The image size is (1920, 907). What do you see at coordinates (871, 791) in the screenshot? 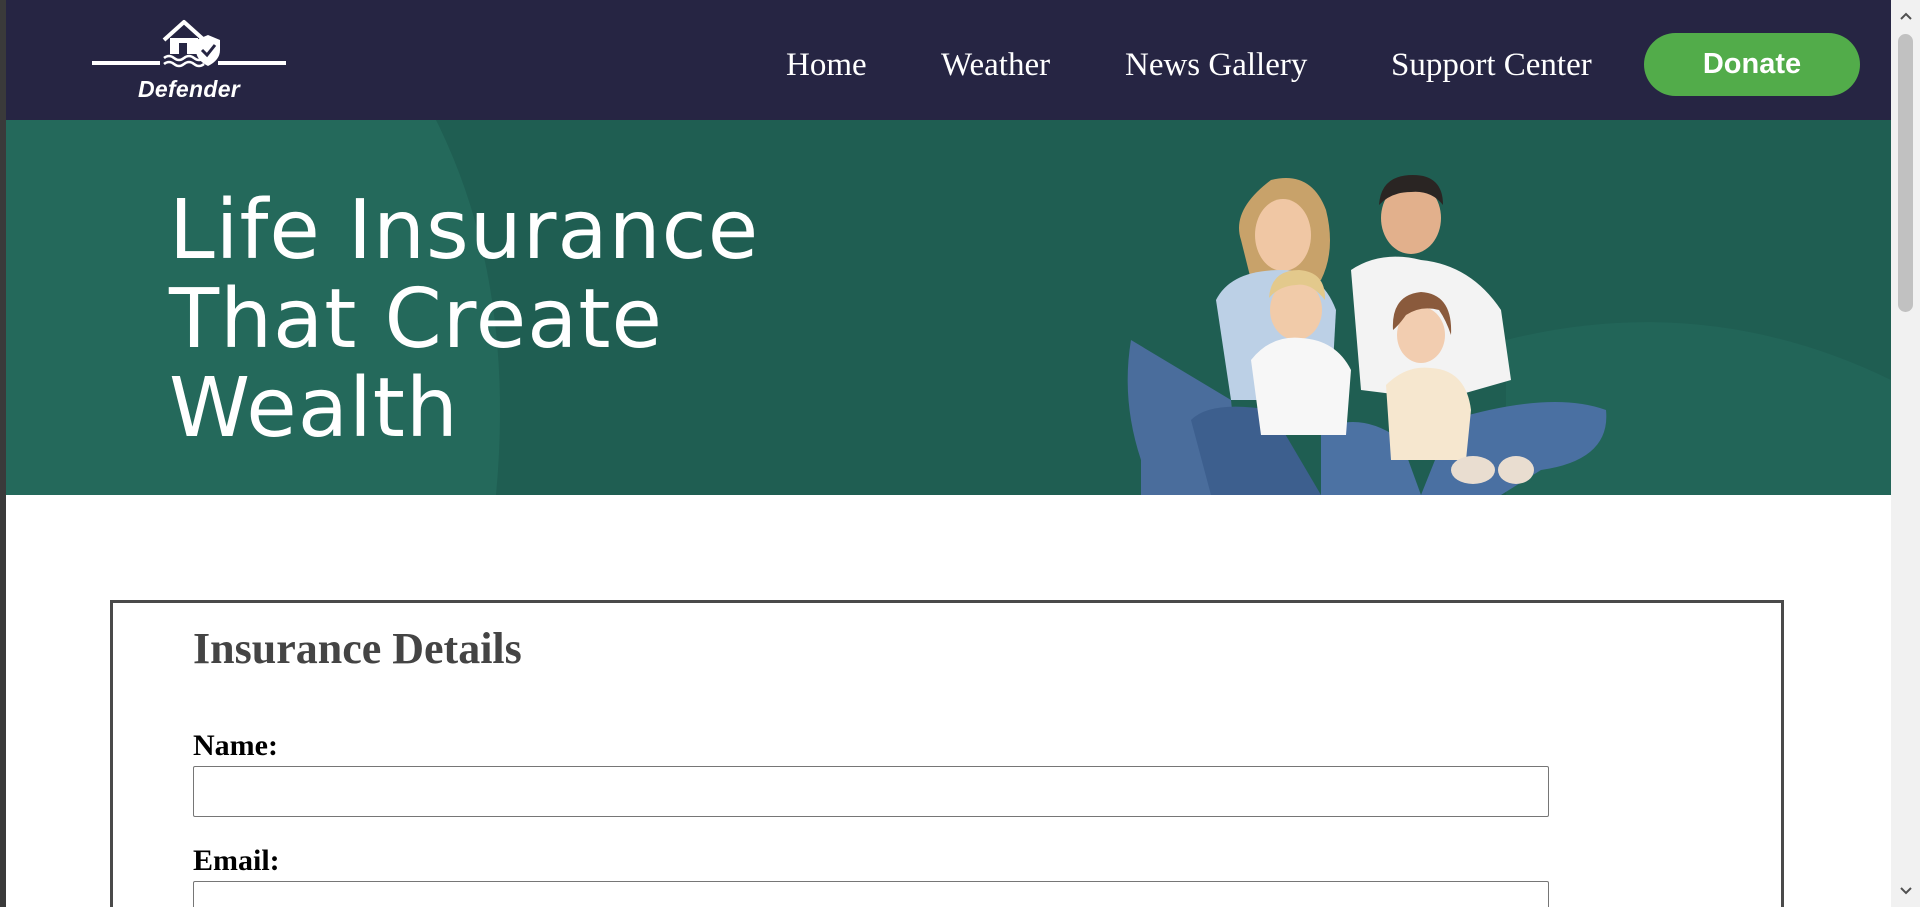
I see `name-input` at bounding box center [871, 791].